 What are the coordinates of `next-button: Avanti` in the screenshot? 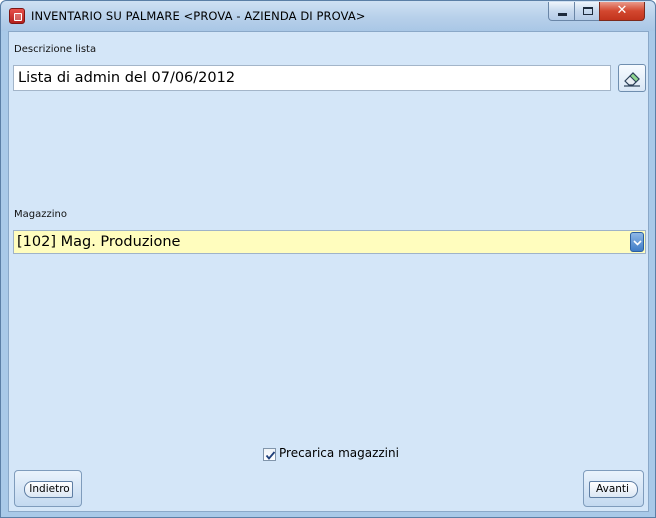 It's located at (613, 488).